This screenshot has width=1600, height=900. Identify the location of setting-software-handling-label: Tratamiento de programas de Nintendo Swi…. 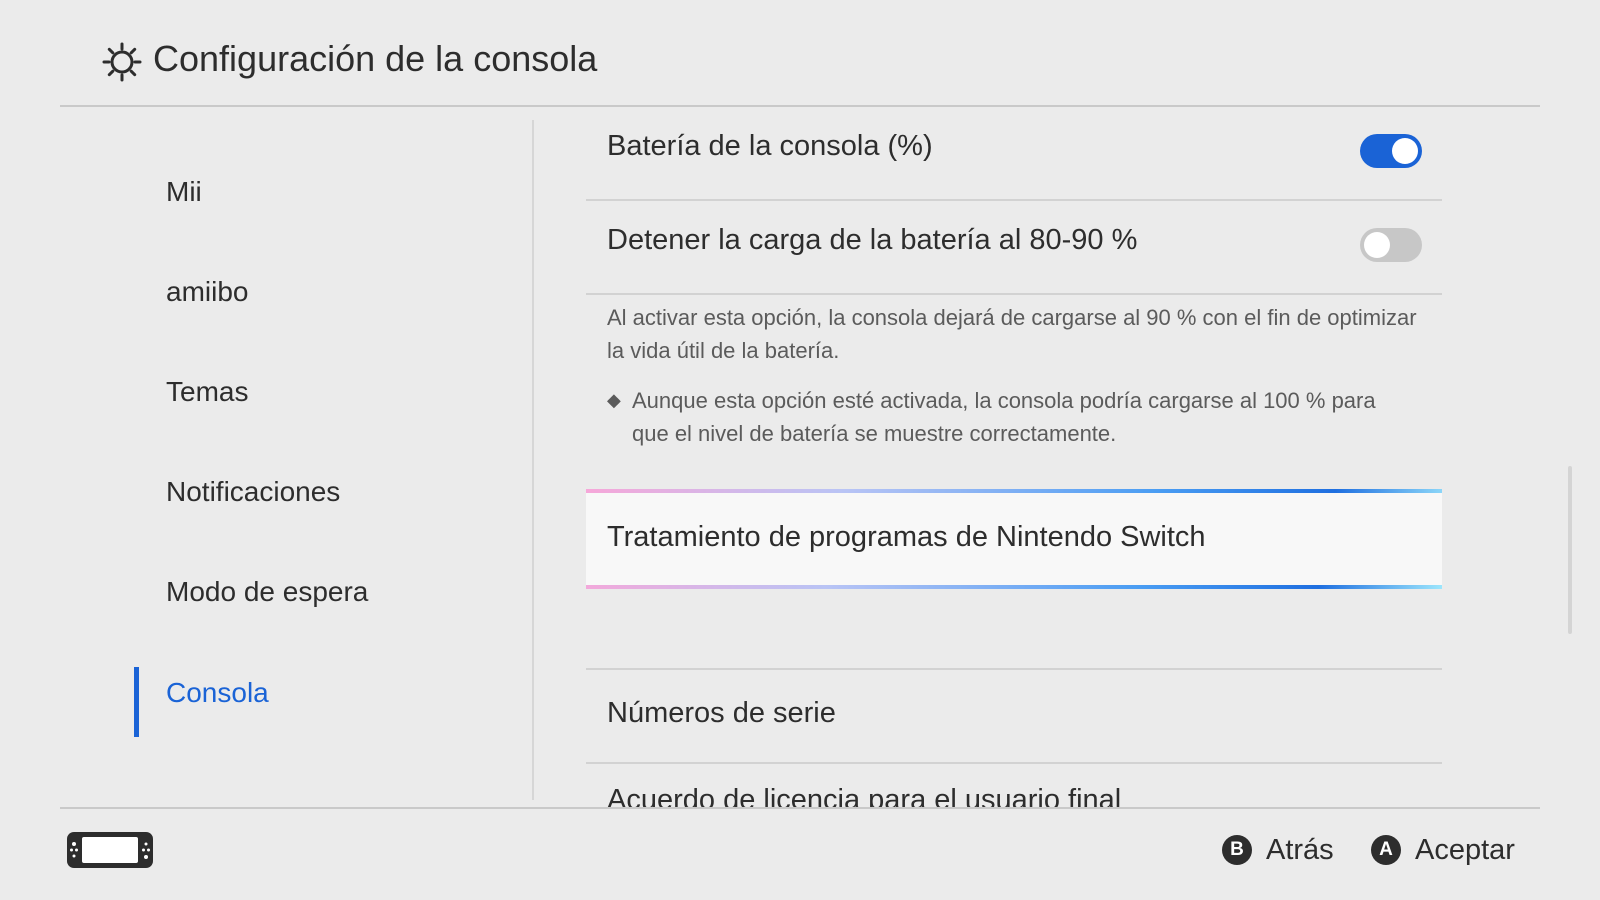
(906, 537).